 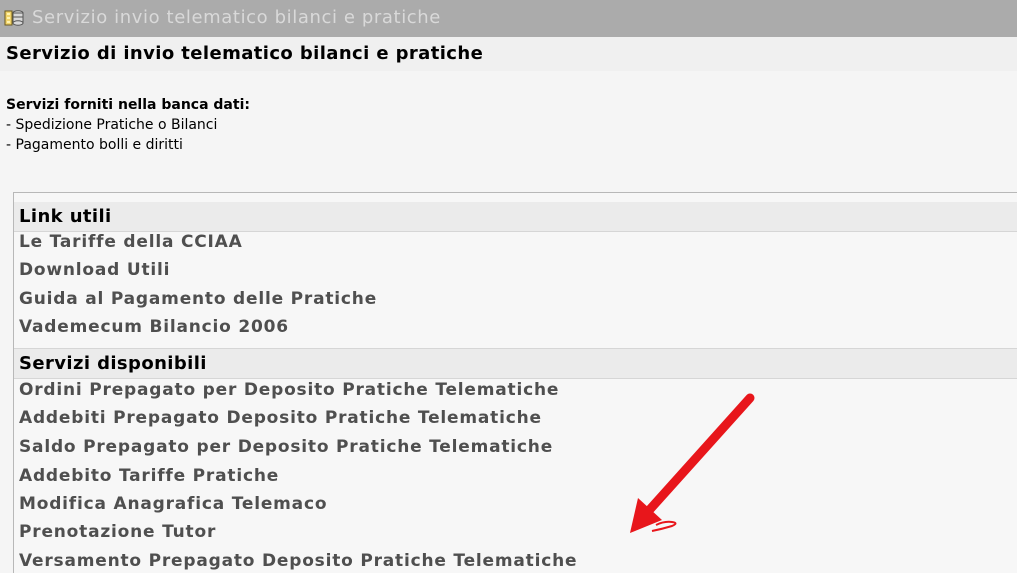 What do you see at coordinates (94, 270) in the screenshot?
I see `link-download-utili: Download Utili` at bounding box center [94, 270].